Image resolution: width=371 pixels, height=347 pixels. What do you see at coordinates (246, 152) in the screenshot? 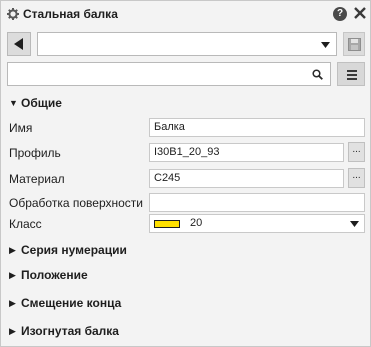
I see `profile-field: I30B1_20_93` at bounding box center [246, 152].